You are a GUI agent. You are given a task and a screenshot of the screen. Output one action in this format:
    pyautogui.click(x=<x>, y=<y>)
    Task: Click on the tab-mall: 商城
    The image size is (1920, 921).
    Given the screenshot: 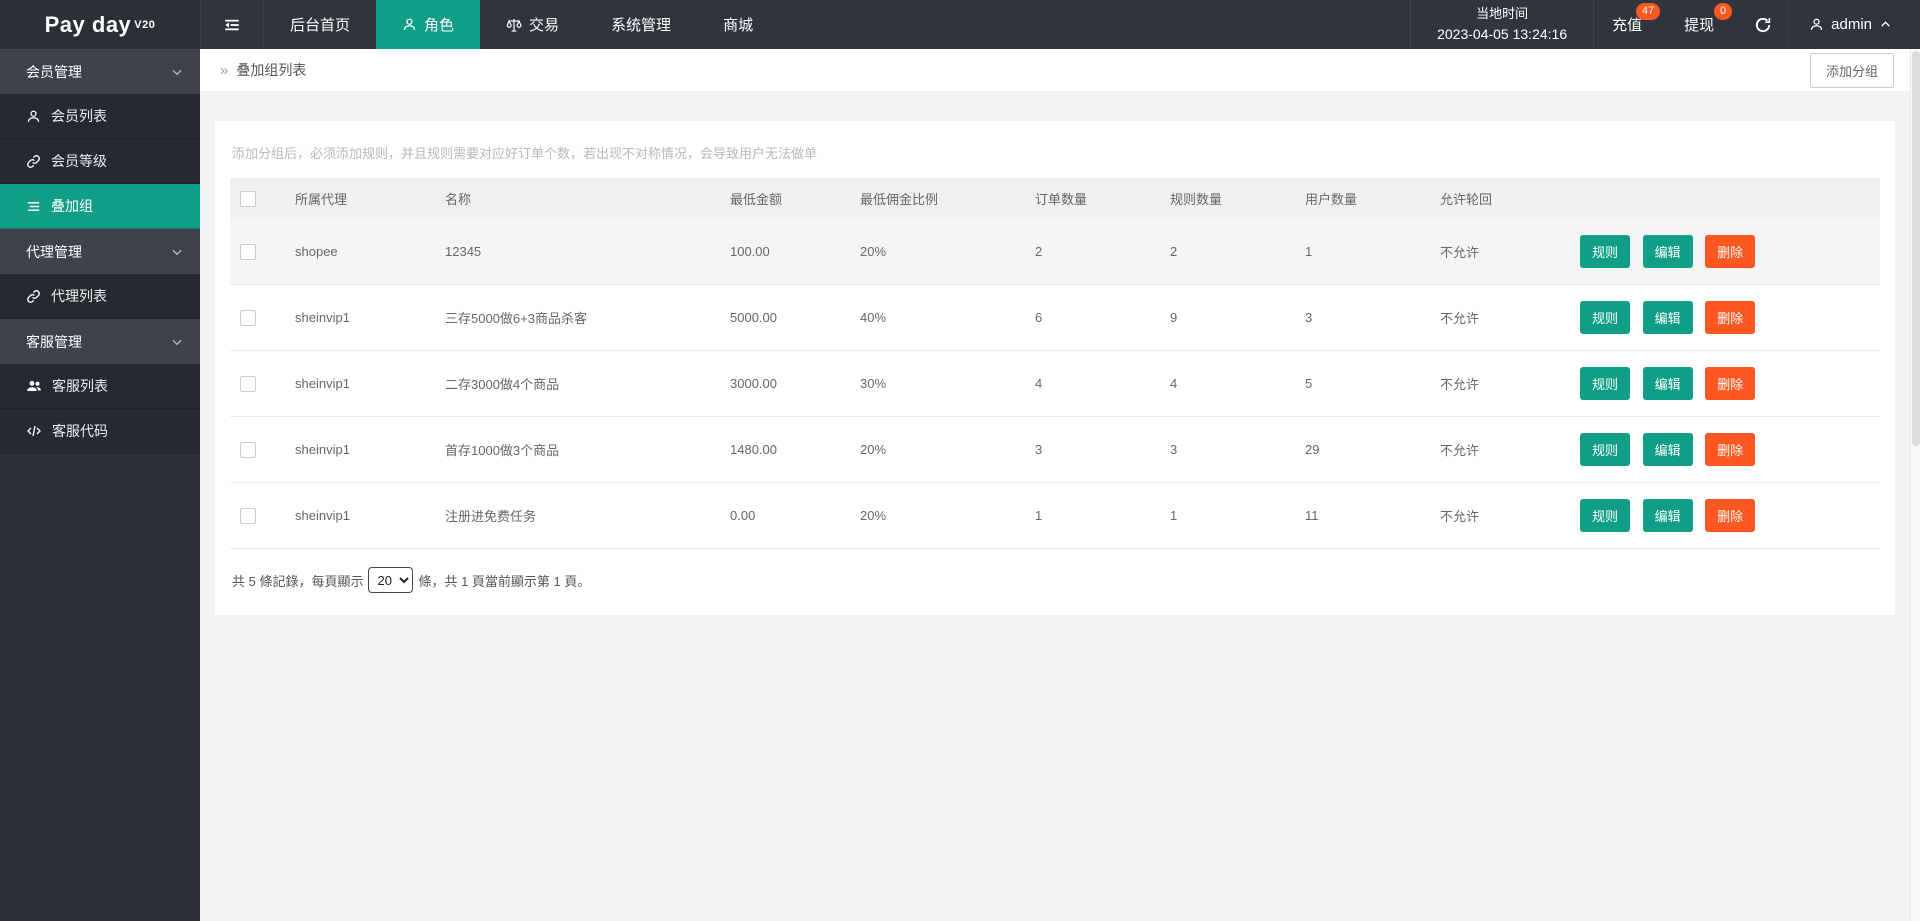 What is the action you would take?
    pyautogui.click(x=738, y=24)
    